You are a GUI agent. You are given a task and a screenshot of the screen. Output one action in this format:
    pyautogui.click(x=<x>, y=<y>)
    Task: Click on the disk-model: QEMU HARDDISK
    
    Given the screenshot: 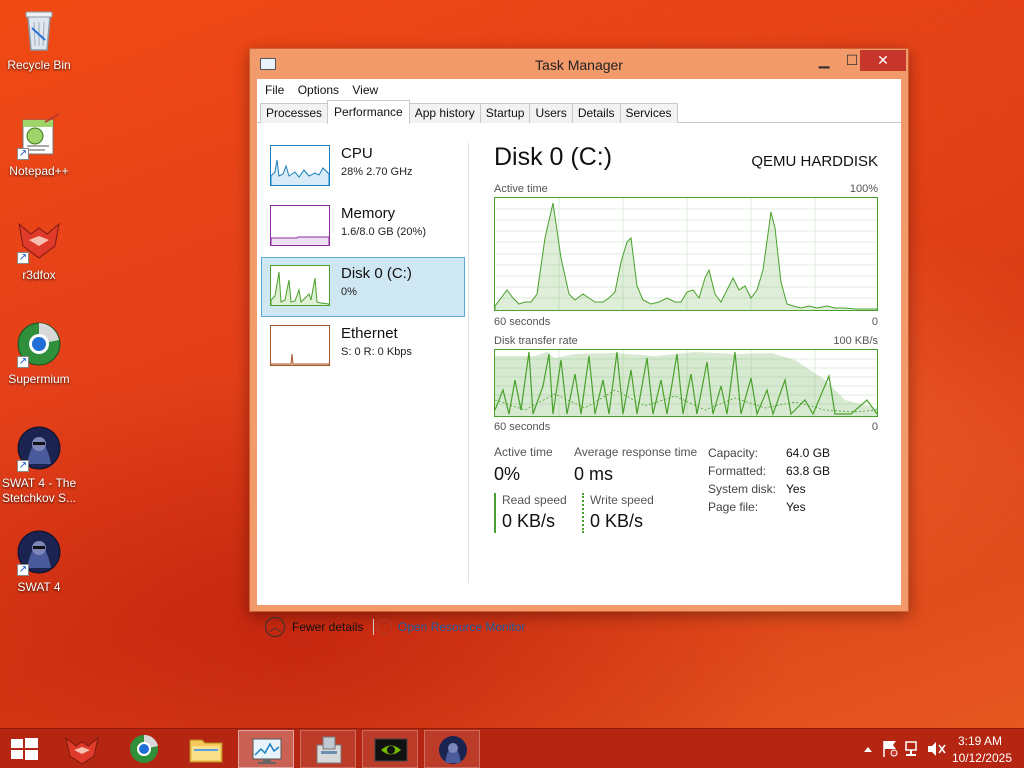 What is the action you would take?
    pyautogui.click(x=814, y=161)
    